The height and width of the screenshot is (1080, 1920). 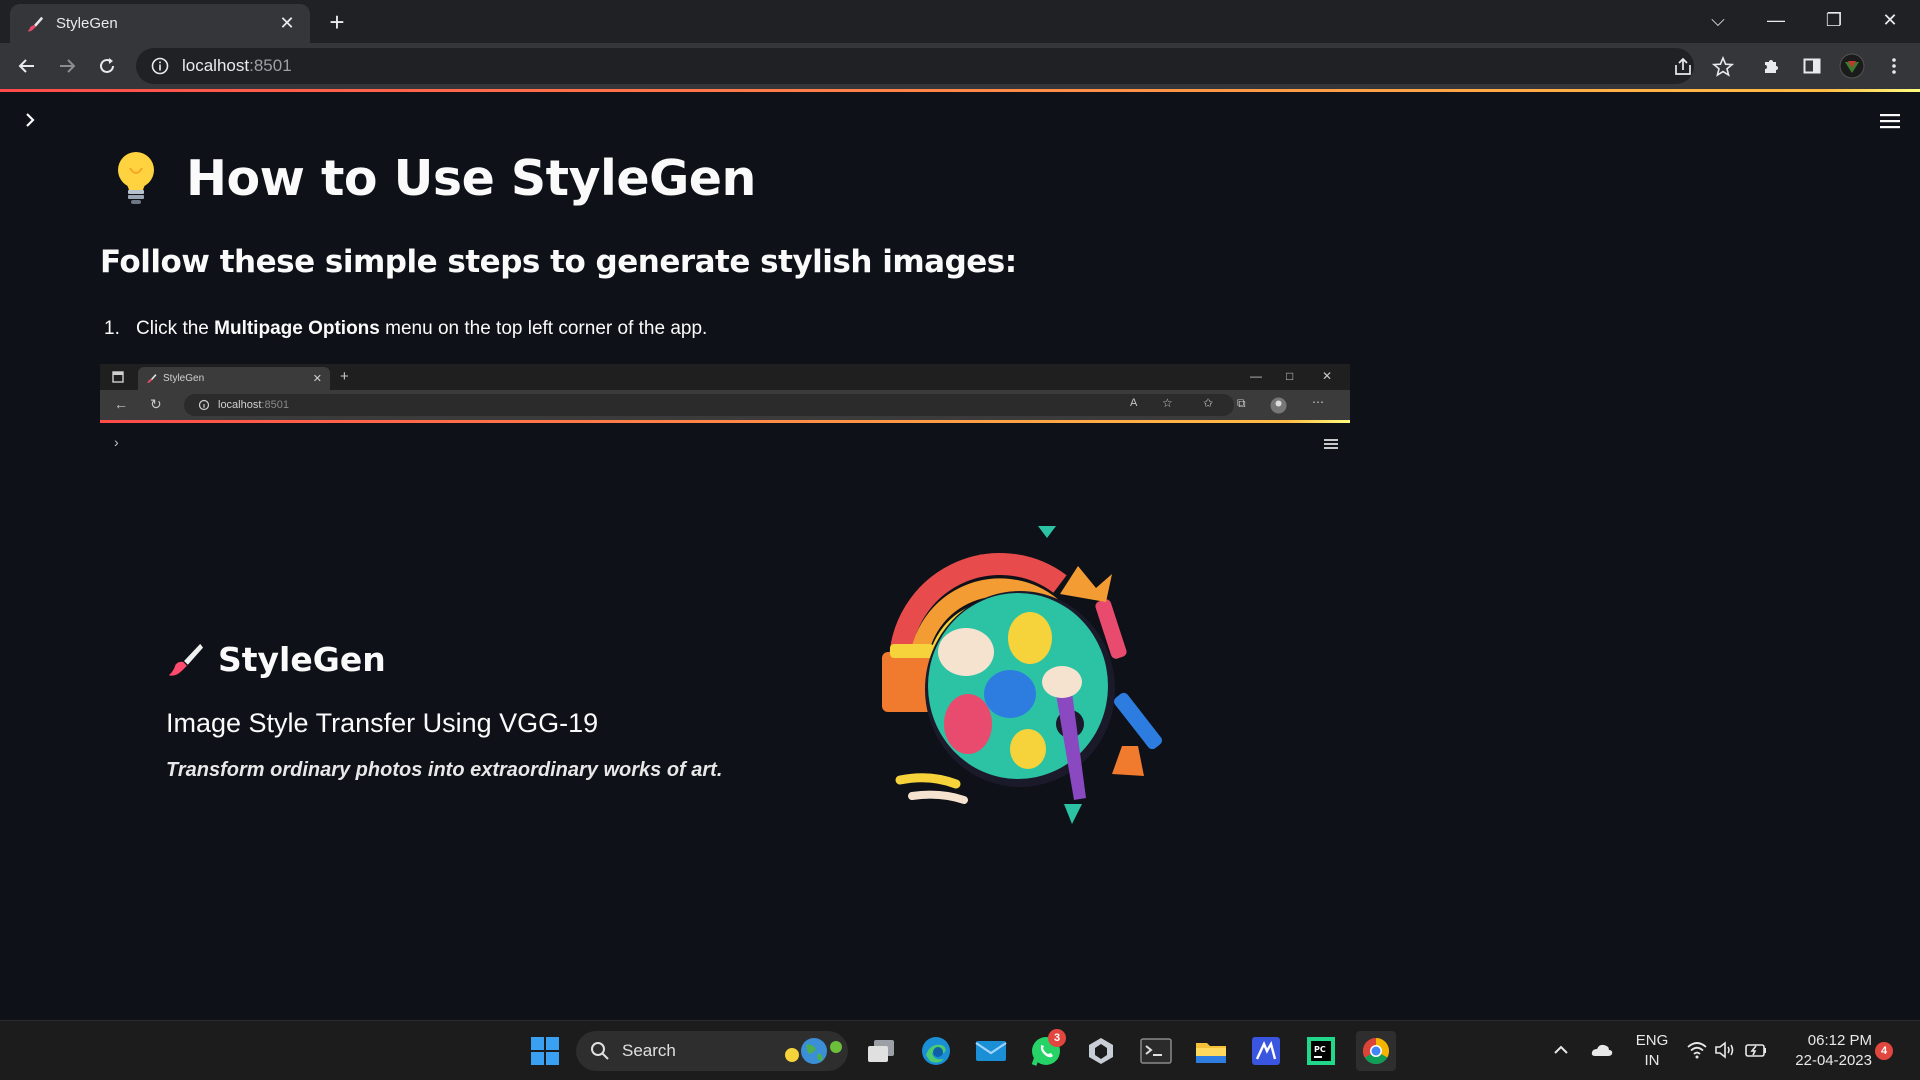 What do you see at coordinates (1652, 1060) in the screenshot?
I see `region-code: IN` at bounding box center [1652, 1060].